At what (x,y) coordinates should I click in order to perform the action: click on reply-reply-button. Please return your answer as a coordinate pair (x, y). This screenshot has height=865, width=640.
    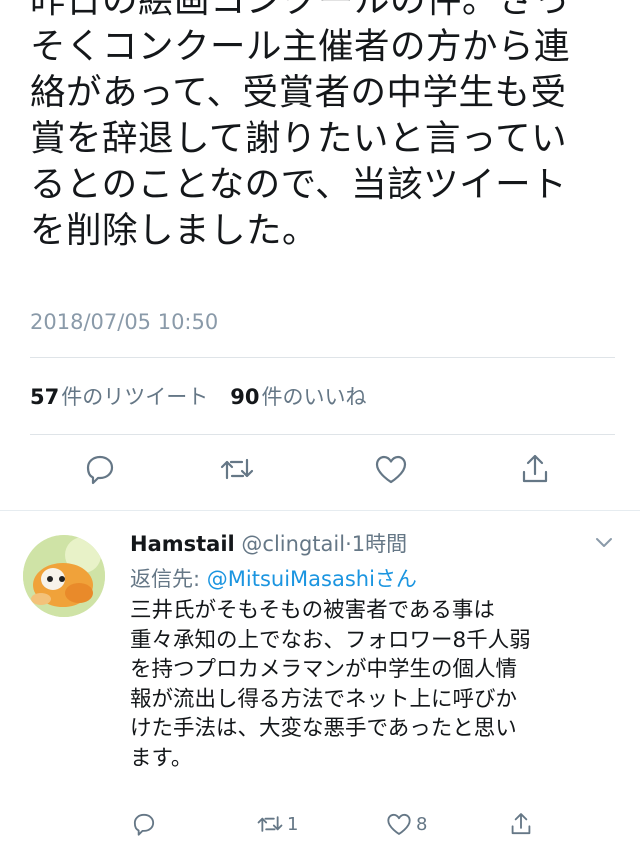
    Looking at the image, I should click on (144, 824).